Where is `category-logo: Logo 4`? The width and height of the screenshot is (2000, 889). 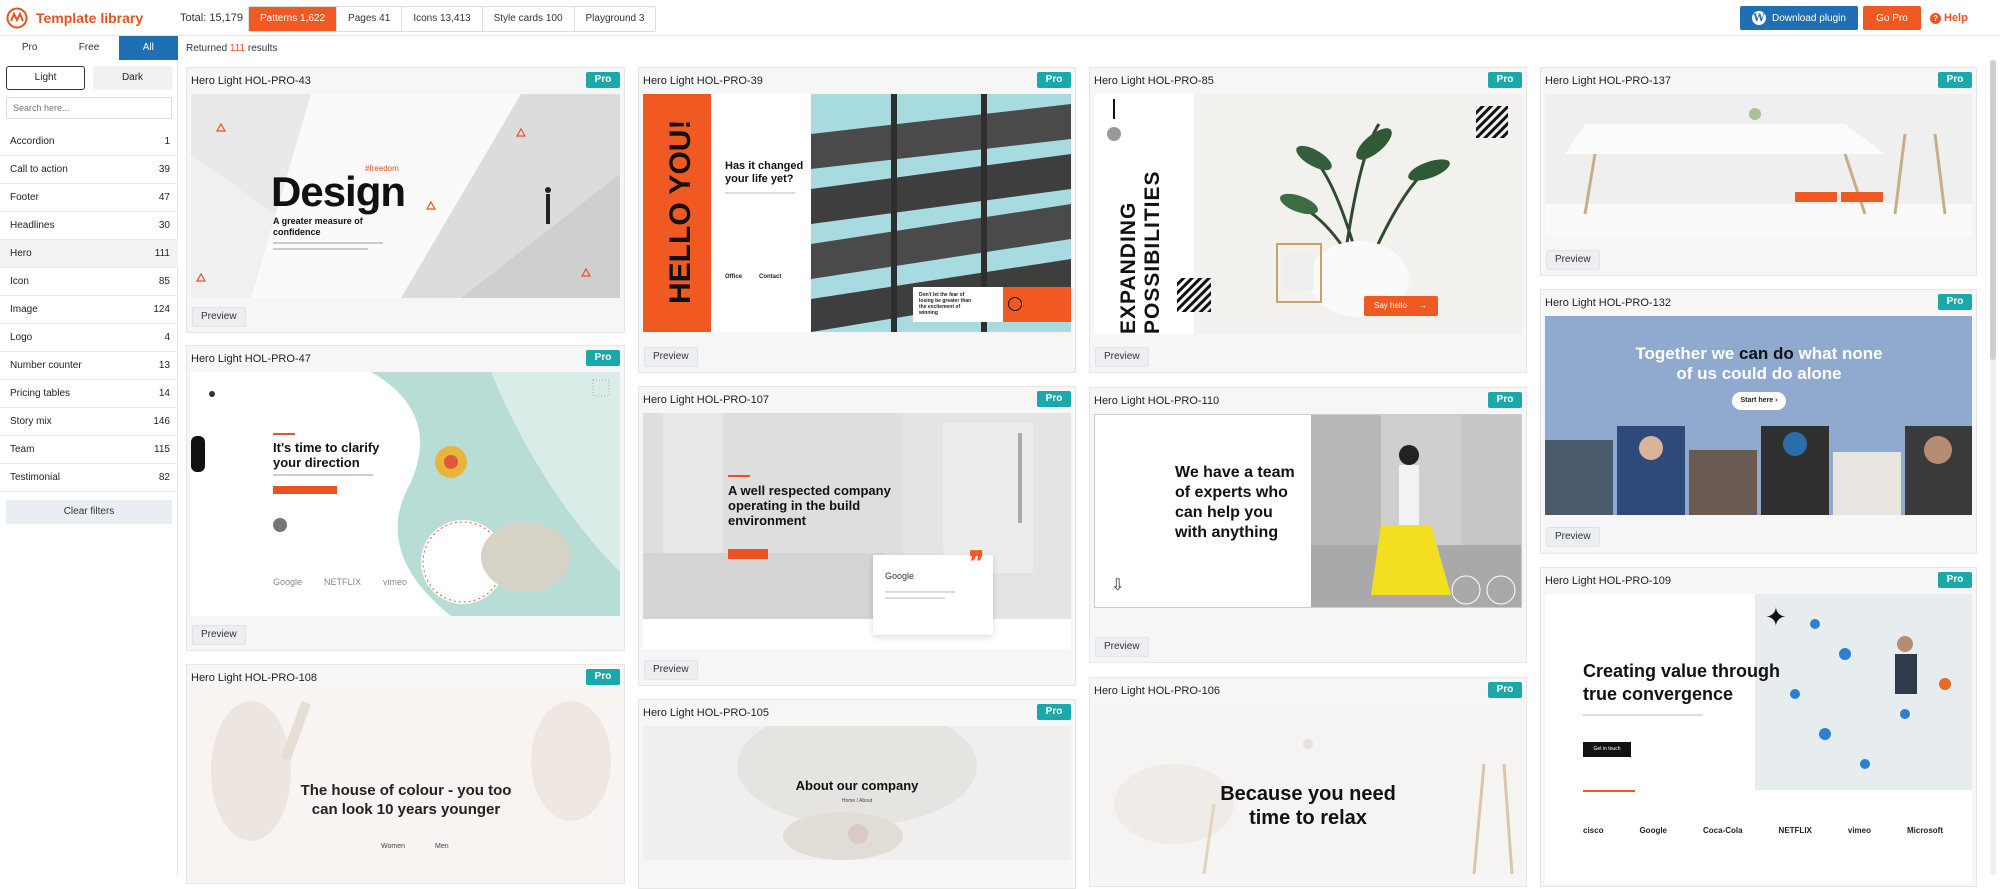
category-logo: Logo 4 is located at coordinates (89, 338).